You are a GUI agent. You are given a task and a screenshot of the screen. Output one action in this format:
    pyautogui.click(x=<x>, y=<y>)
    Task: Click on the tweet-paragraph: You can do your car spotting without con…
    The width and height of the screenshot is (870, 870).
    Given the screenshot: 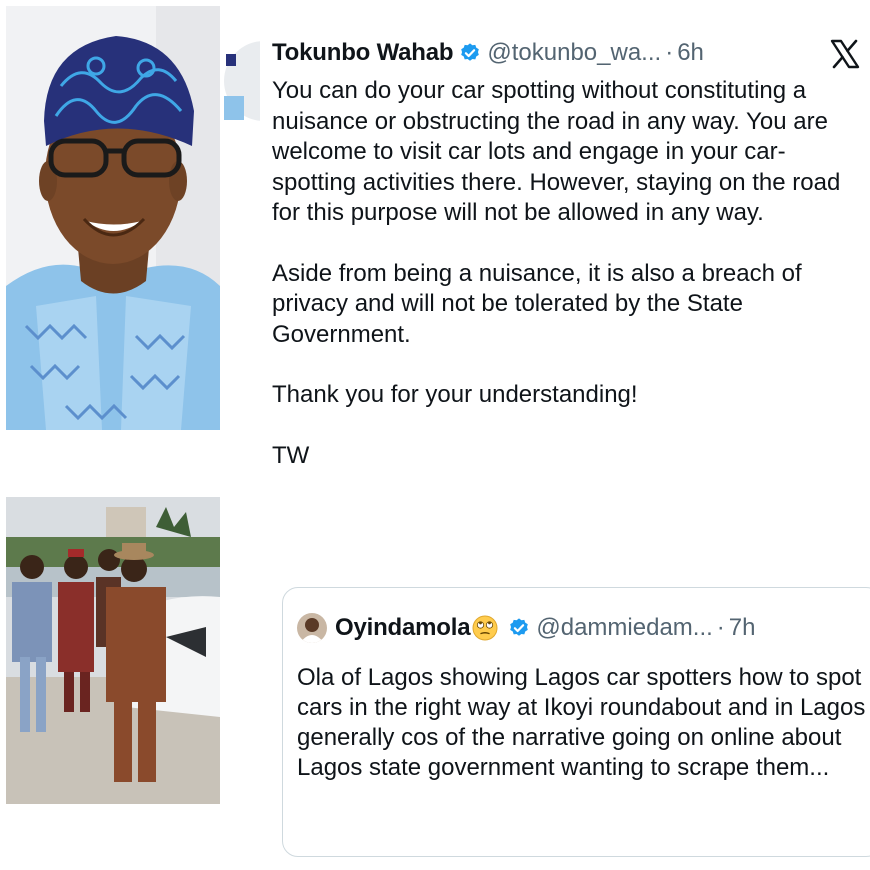 What is the action you would take?
    pyautogui.click(x=556, y=151)
    